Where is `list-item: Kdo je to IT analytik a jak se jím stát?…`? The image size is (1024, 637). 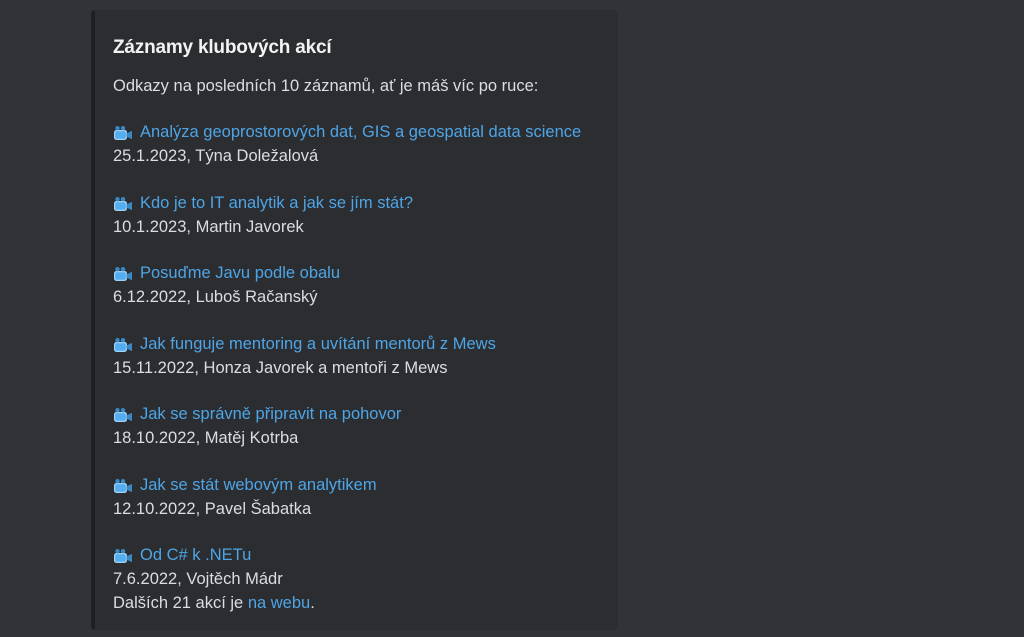
list-item: Kdo je to IT analytik a jak se jím stát?… is located at coordinates (357, 226).